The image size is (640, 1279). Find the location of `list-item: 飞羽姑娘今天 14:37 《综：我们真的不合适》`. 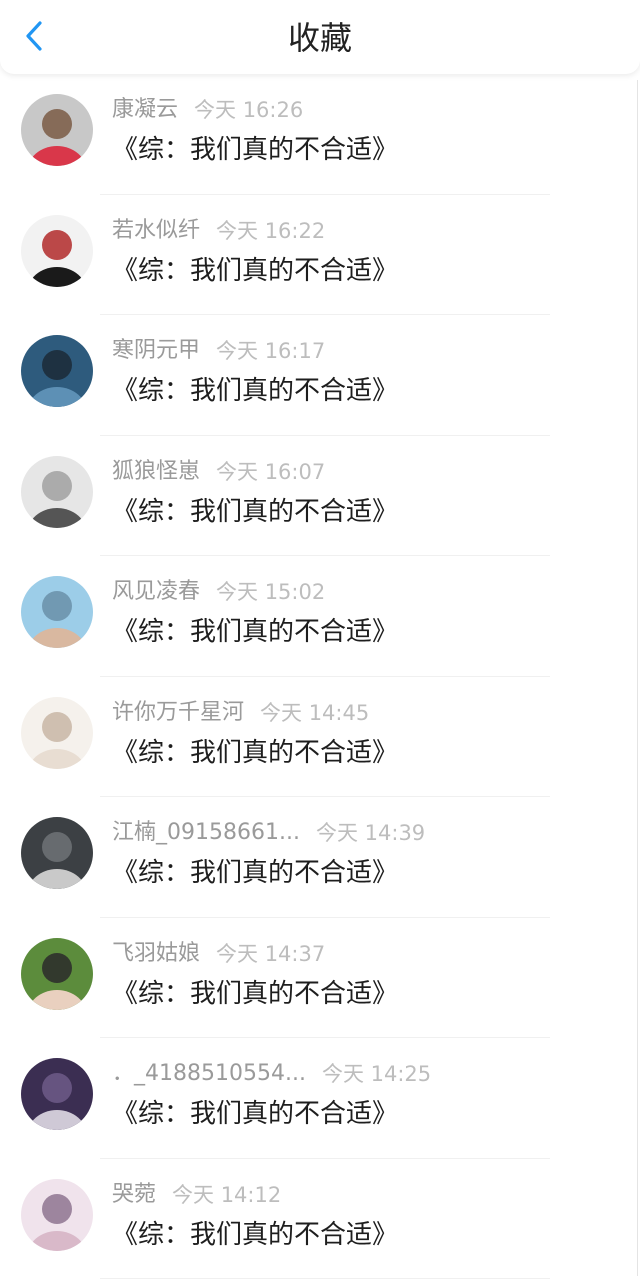

list-item: 飞羽姑娘今天 14:37 《综：我们真的不合适》 is located at coordinates (320, 978).